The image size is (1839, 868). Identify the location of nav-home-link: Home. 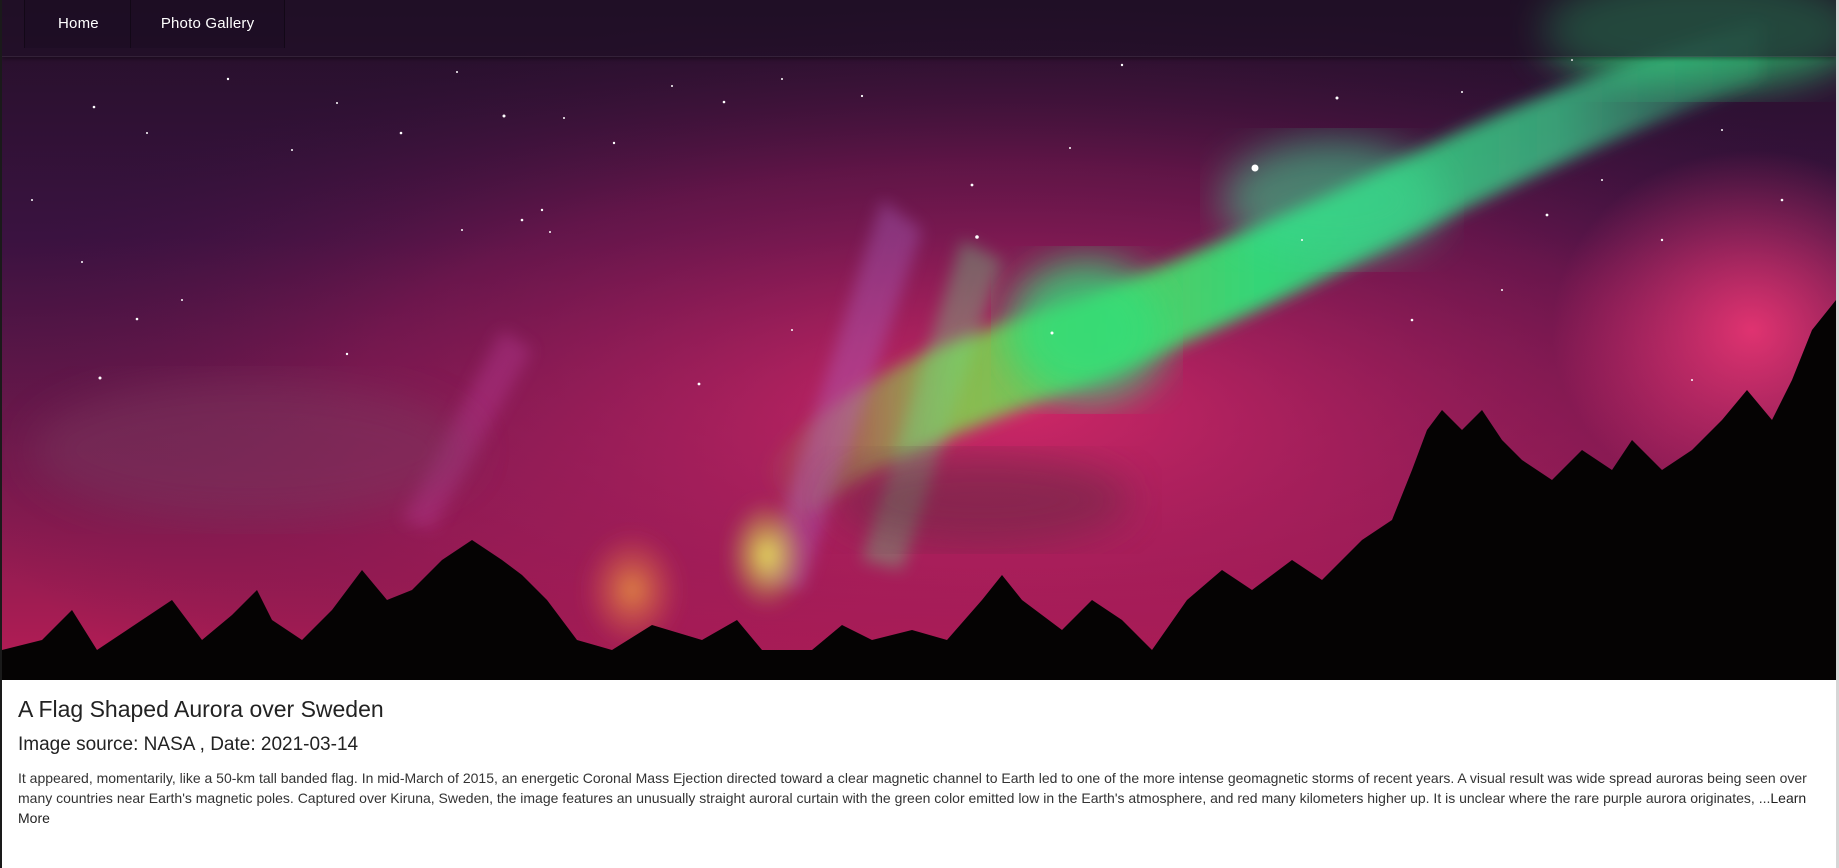
(77, 24).